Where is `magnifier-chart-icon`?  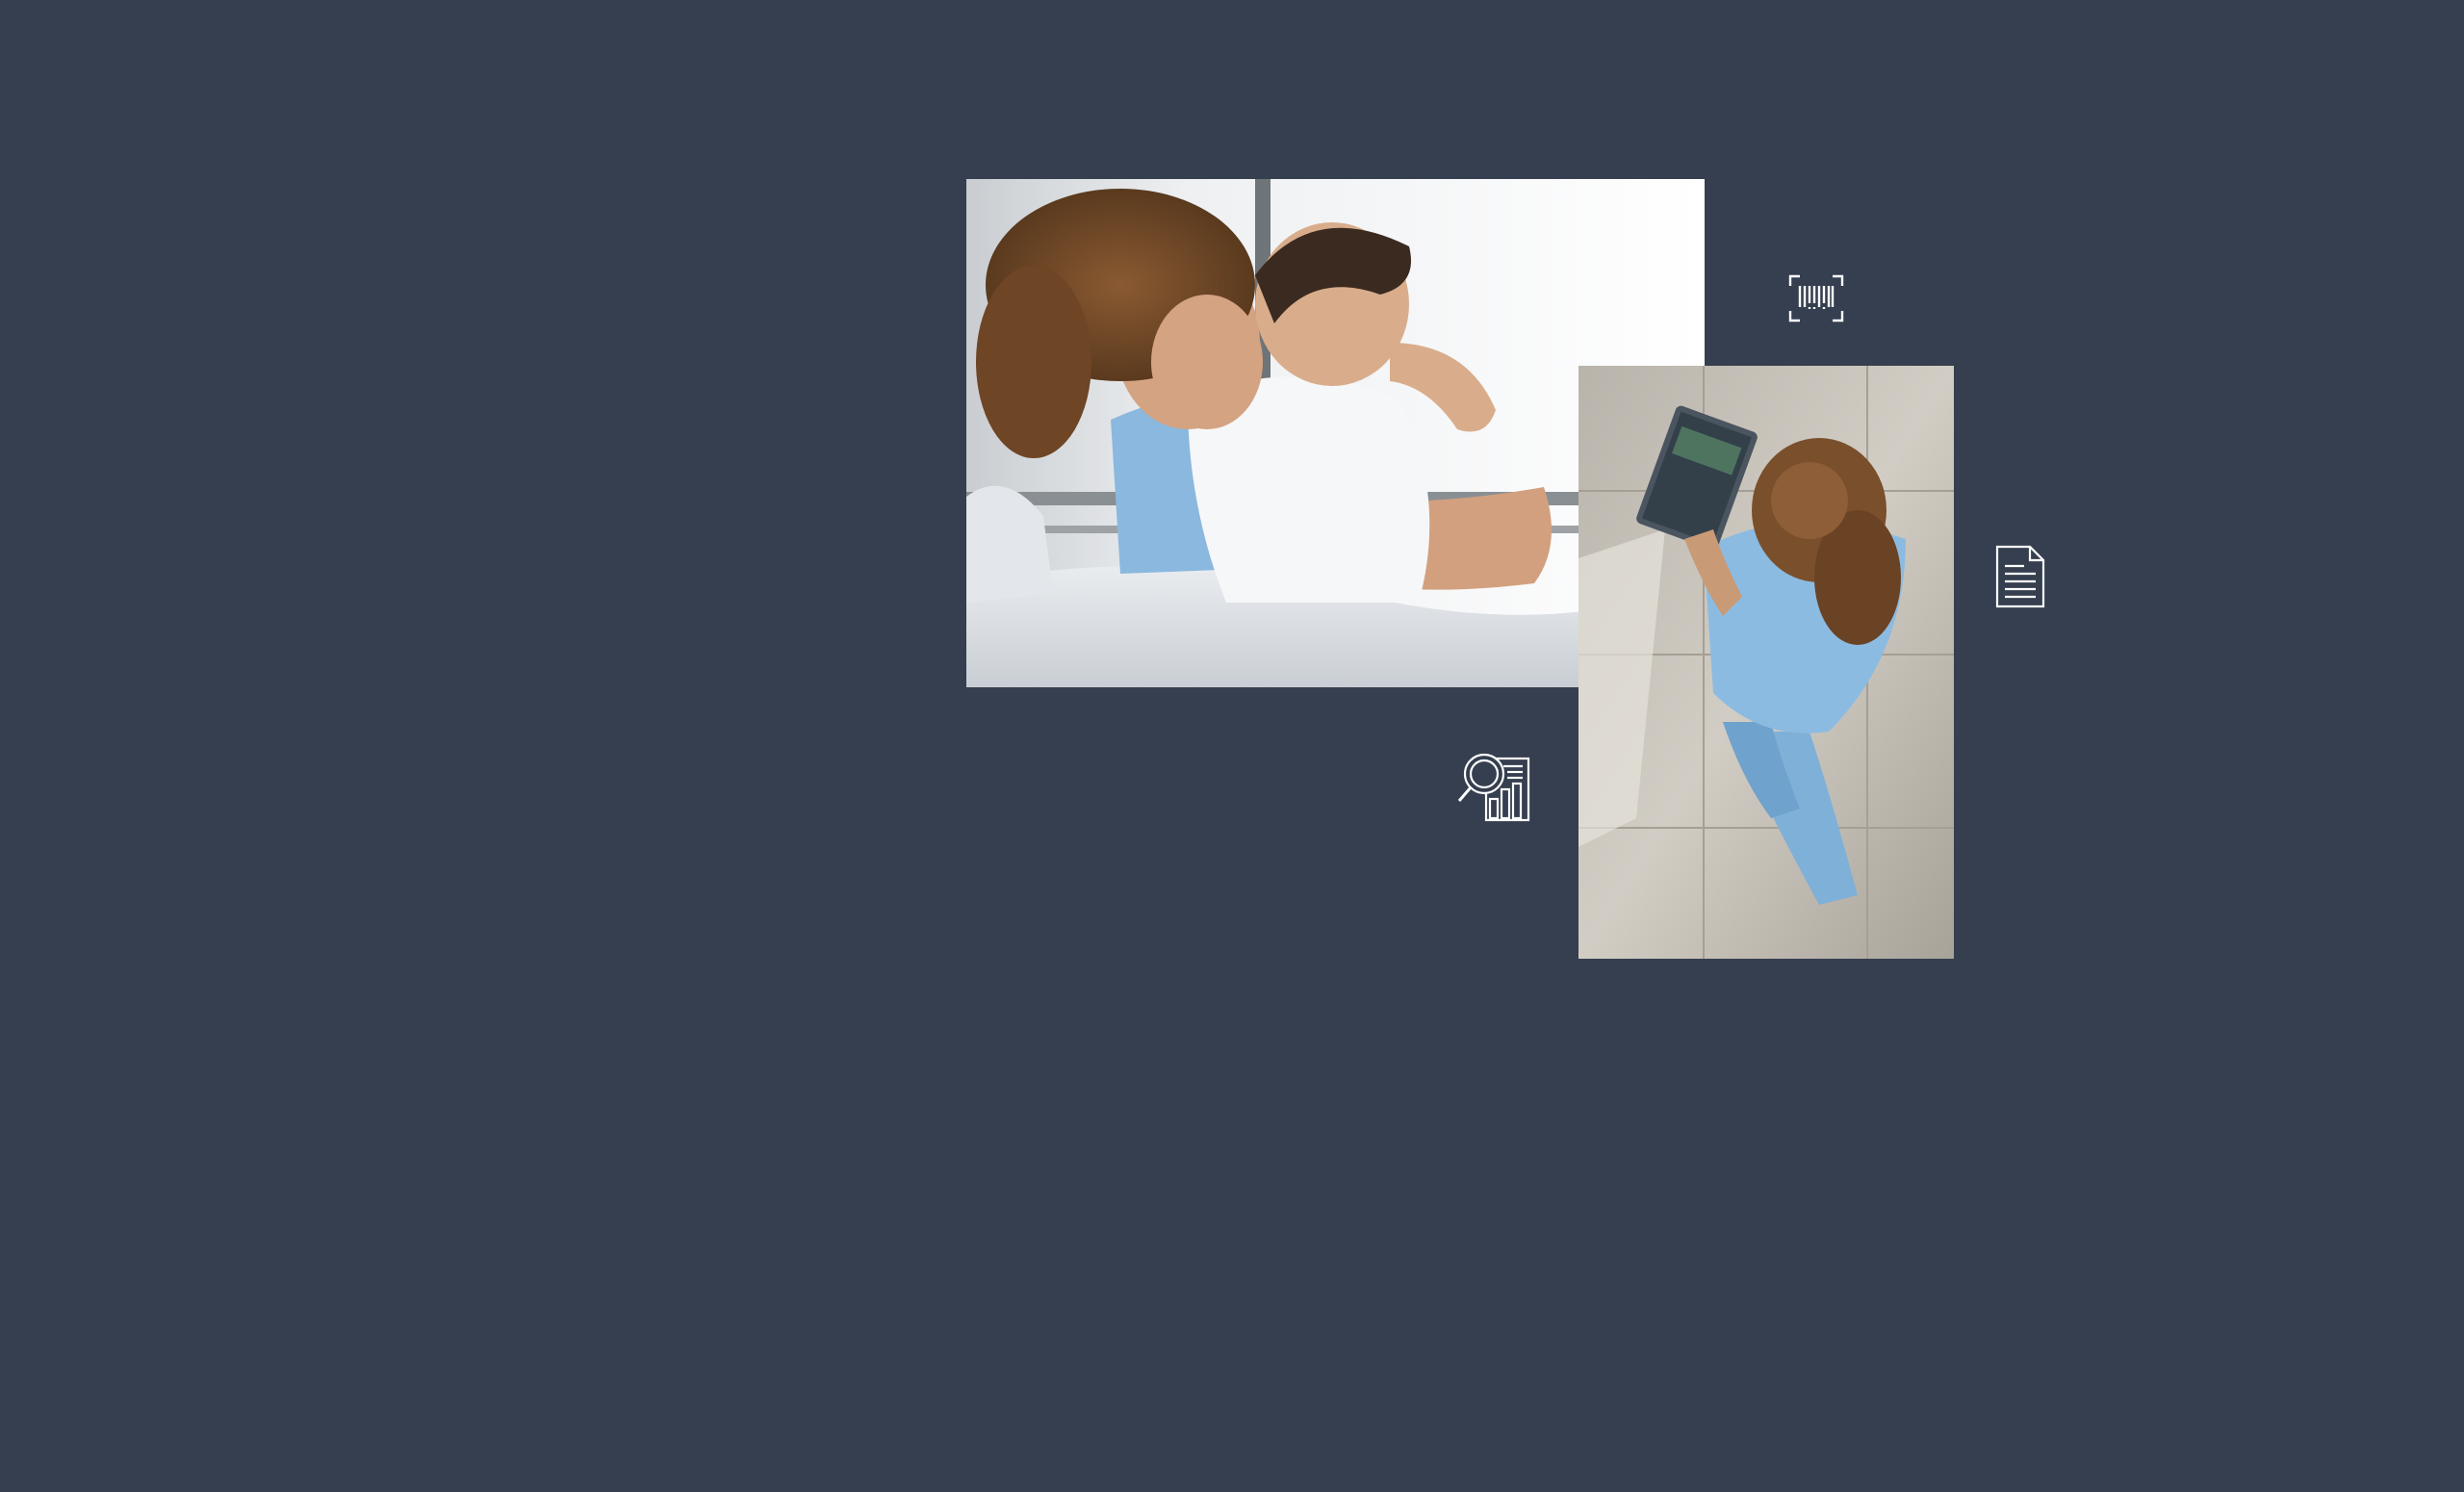
magnifier-chart-icon is located at coordinates (1493, 785).